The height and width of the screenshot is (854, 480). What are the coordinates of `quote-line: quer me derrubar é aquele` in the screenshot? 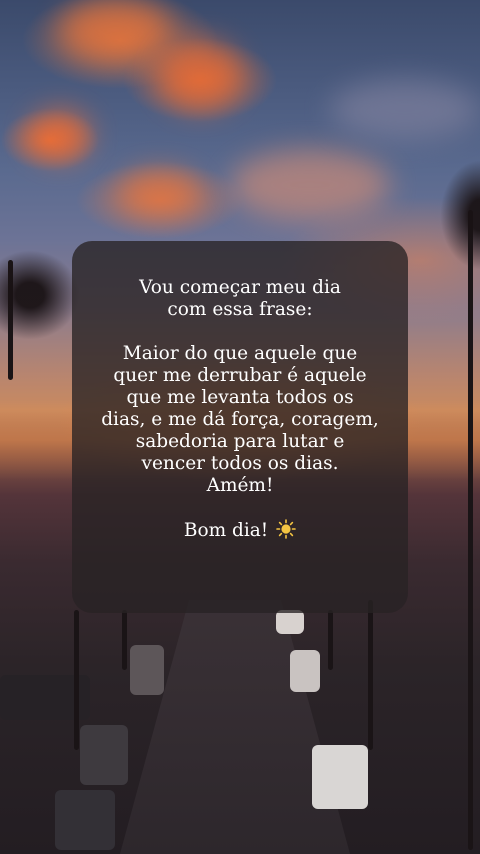 It's located at (240, 375).